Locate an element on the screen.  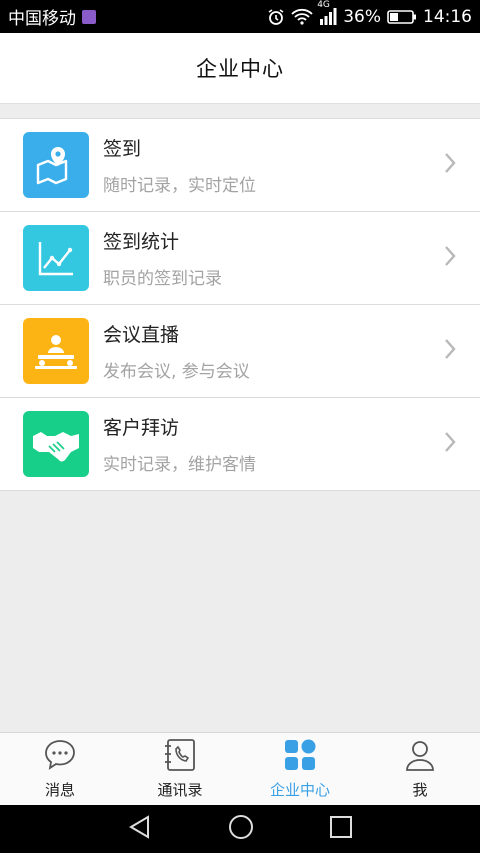
recents-icon is located at coordinates (341, 829).